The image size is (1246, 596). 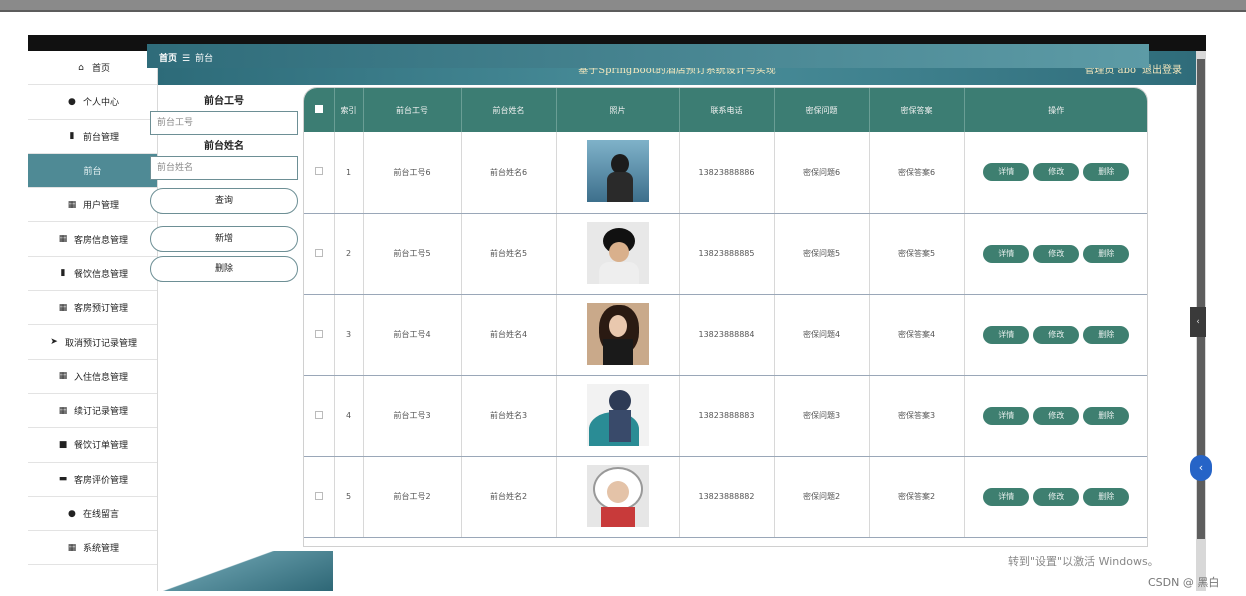 I want to click on sidebar-item-checkin: ▦ 入住信息管理, so click(x=92, y=377).